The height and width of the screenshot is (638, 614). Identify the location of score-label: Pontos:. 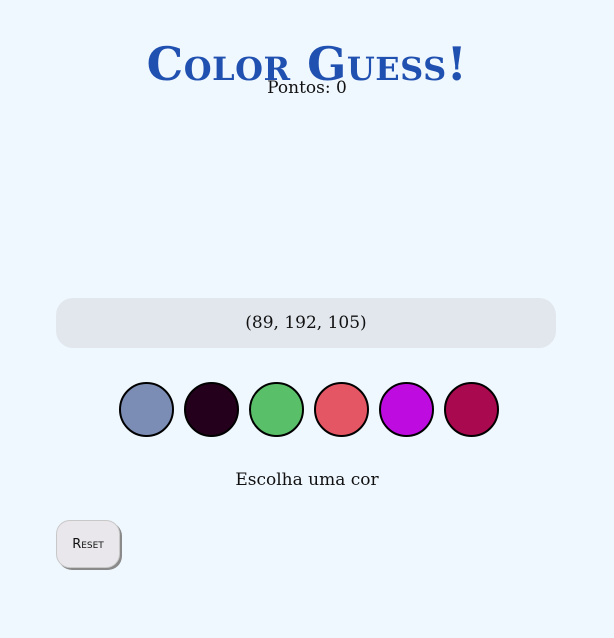
(299, 88).